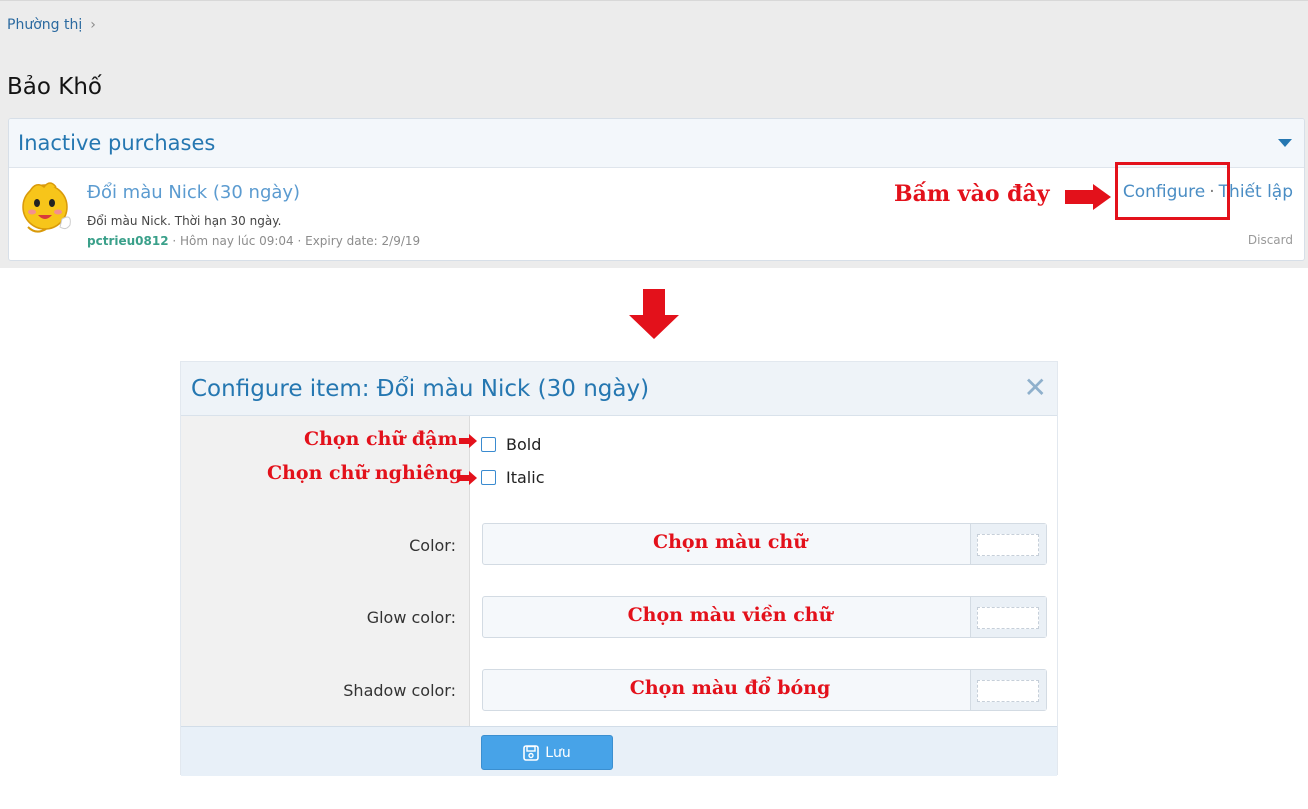 Image resolution: width=1308 pixels, height=809 pixels. What do you see at coordinates (381, 439) in the screenshot?
I see `bold-annotation: Chọn chữ đậm` at bounding box center [381, 439].